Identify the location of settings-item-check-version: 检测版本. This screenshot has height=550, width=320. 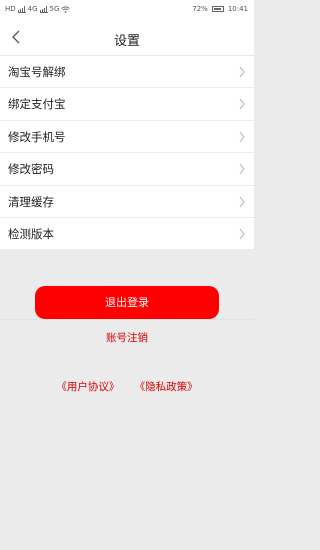
(127, 234).